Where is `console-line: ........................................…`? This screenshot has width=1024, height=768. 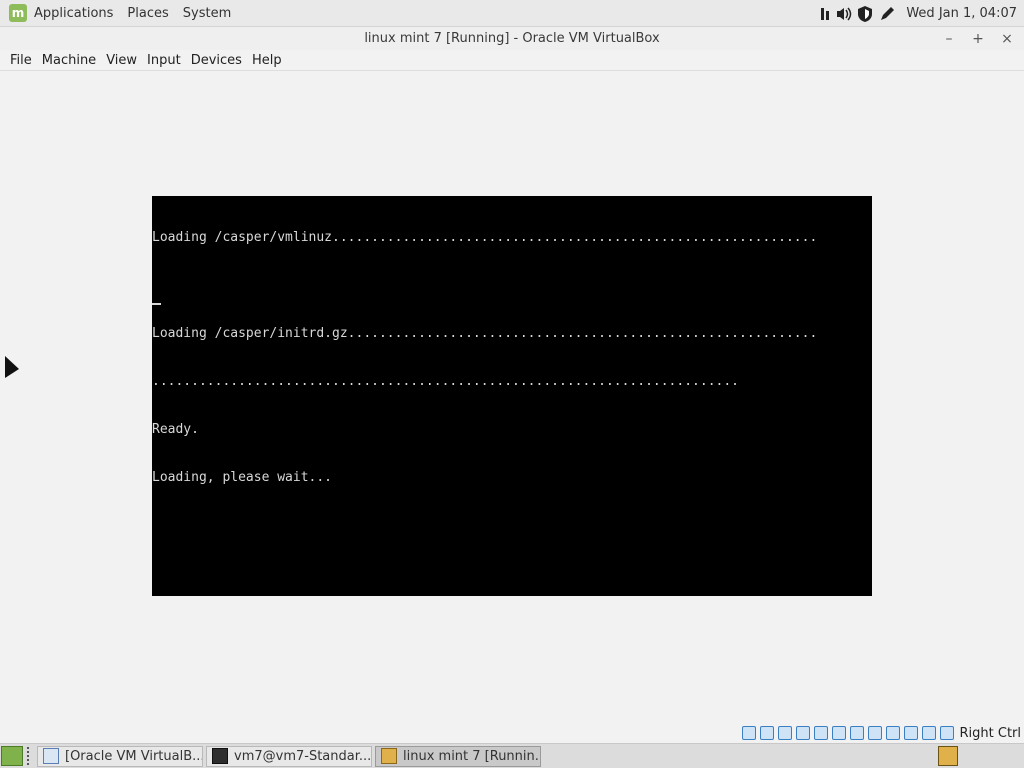
console-line: ........................................… is located at coordinates (445, 381).